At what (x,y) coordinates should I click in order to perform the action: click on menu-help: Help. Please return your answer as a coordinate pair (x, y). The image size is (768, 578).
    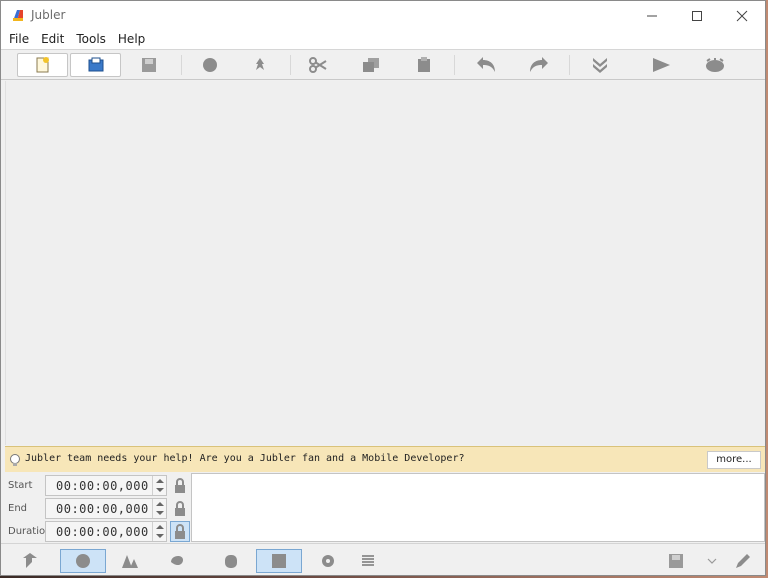
    Looking at the image, I should click on (131, 39).